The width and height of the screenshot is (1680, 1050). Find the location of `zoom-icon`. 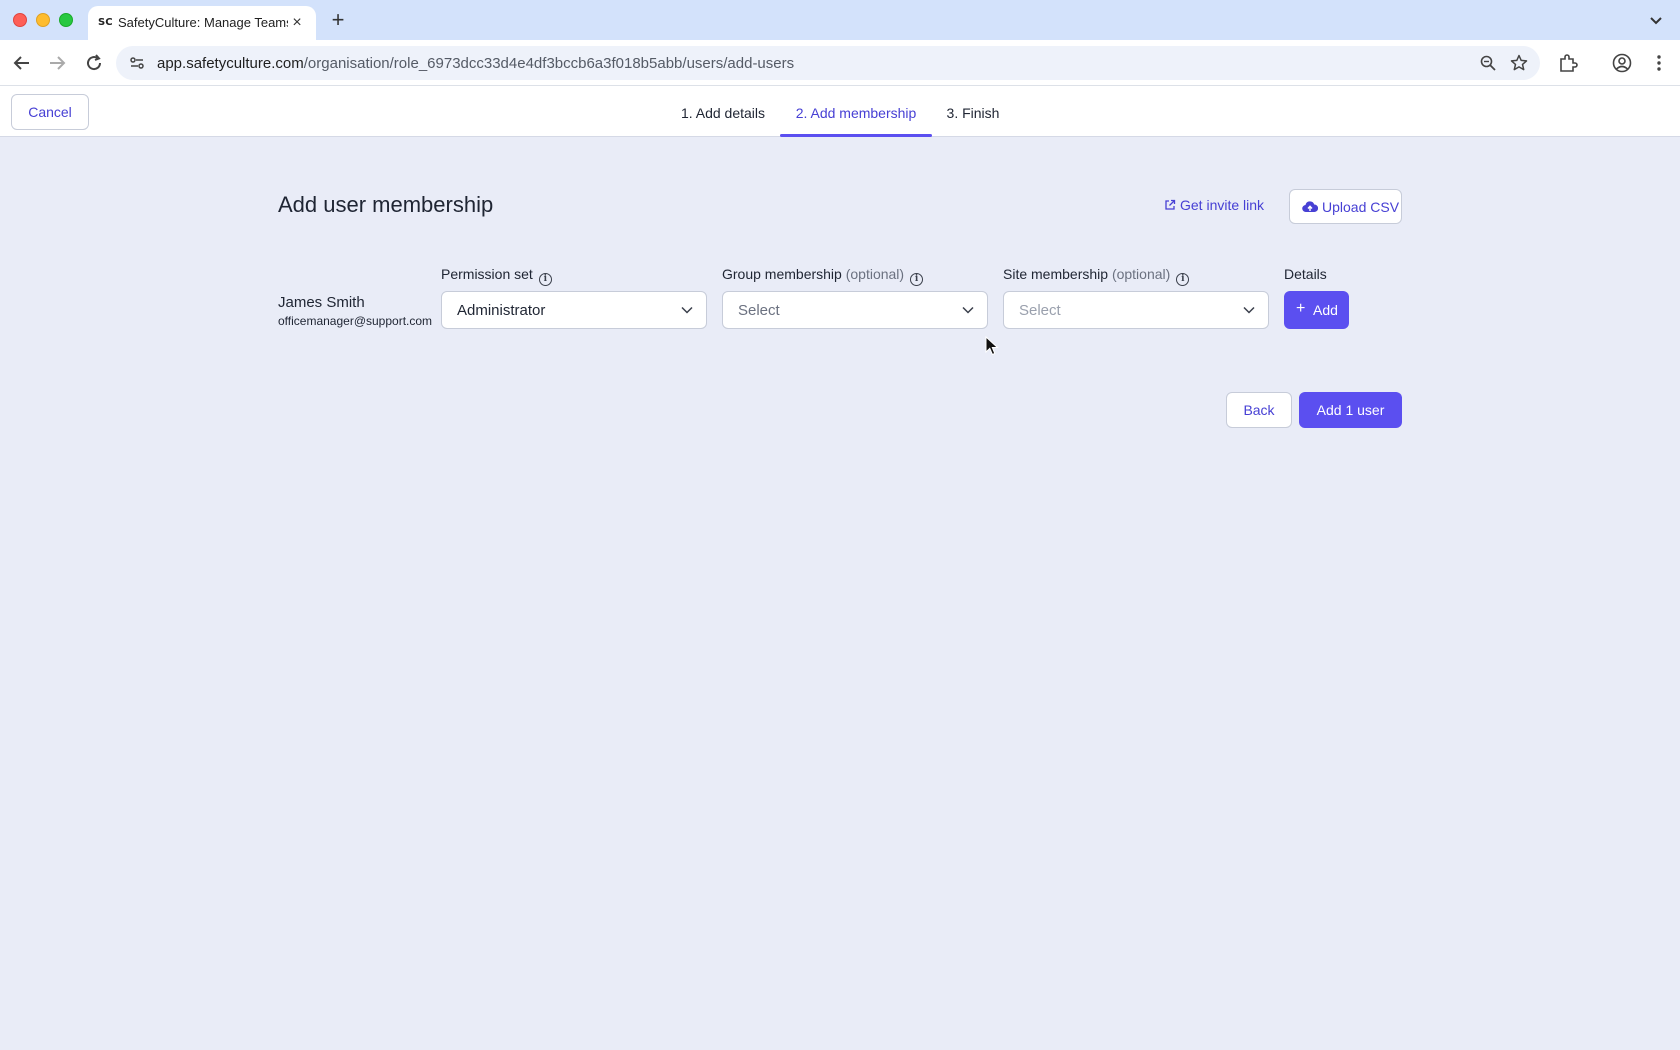

zoom-icon is located at coordinates (1488, 63).